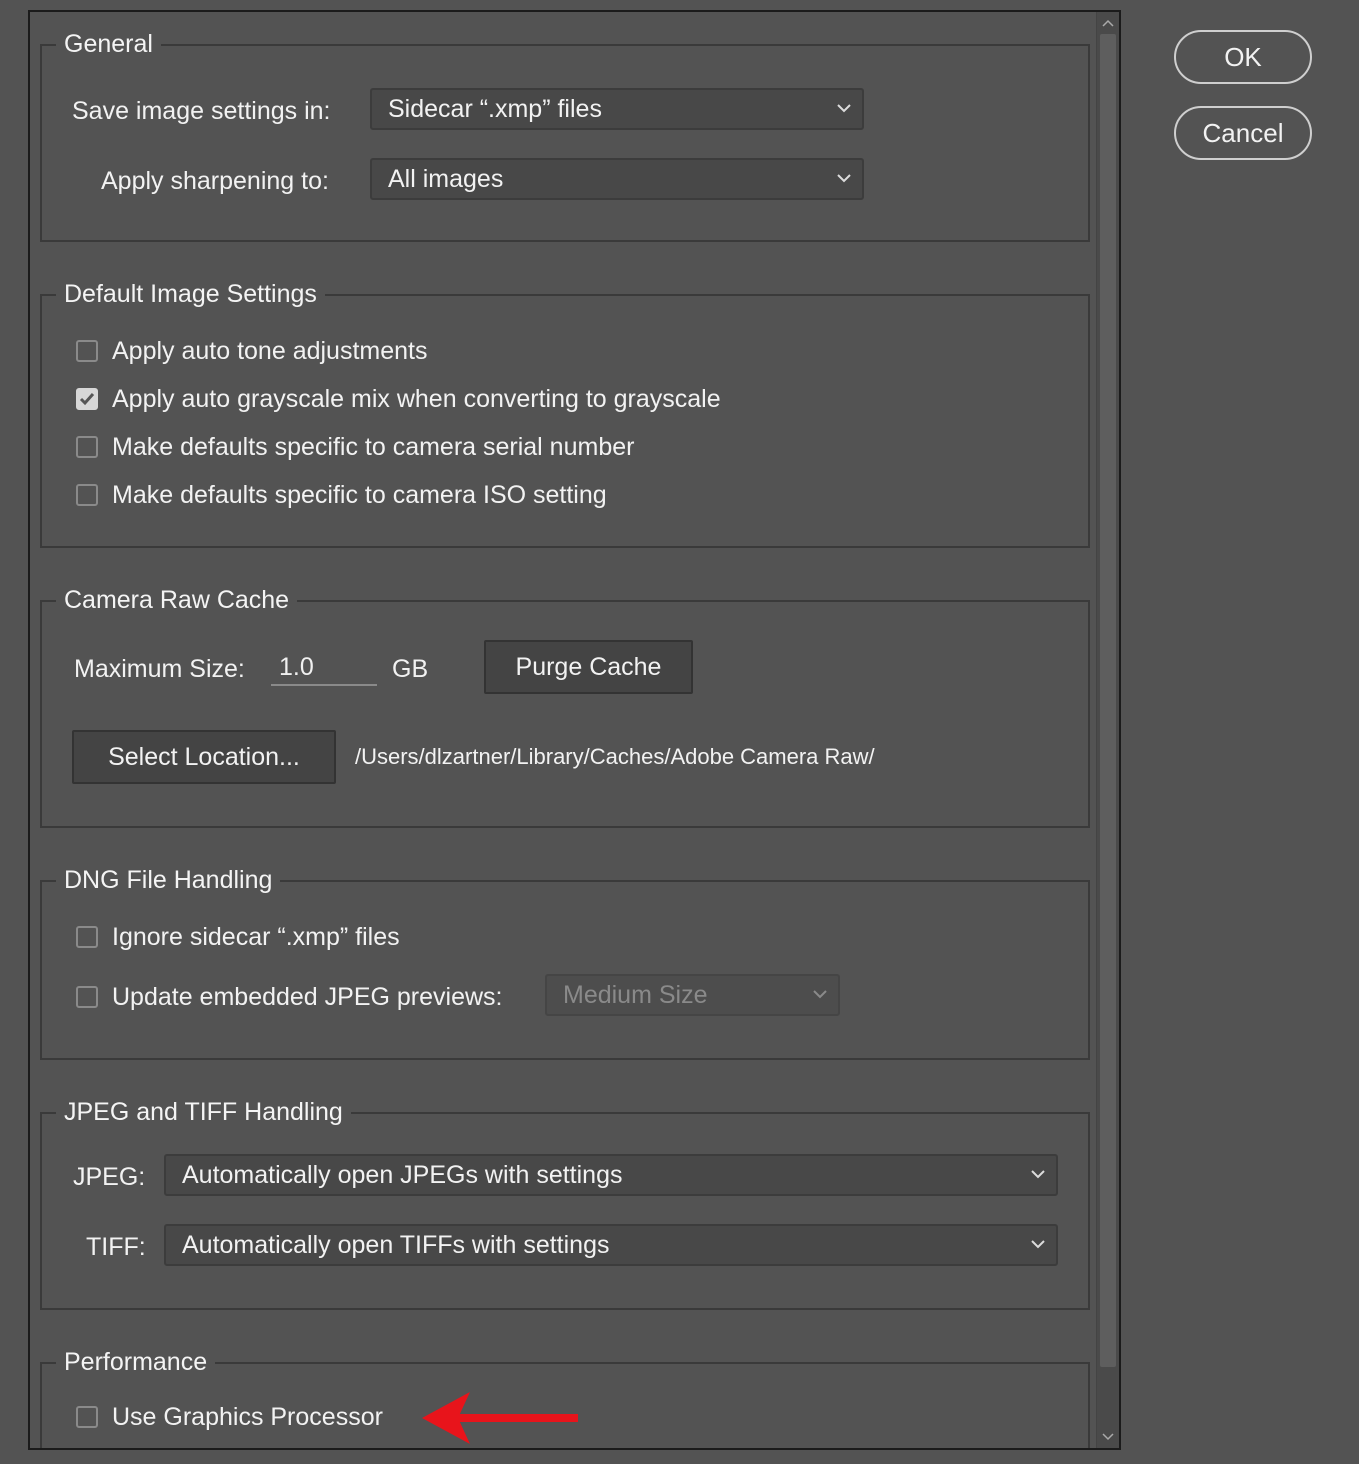 The height and width of the screenshot is (1464, 1359). I want to click on scroll-thumb, so click(1108, 700).